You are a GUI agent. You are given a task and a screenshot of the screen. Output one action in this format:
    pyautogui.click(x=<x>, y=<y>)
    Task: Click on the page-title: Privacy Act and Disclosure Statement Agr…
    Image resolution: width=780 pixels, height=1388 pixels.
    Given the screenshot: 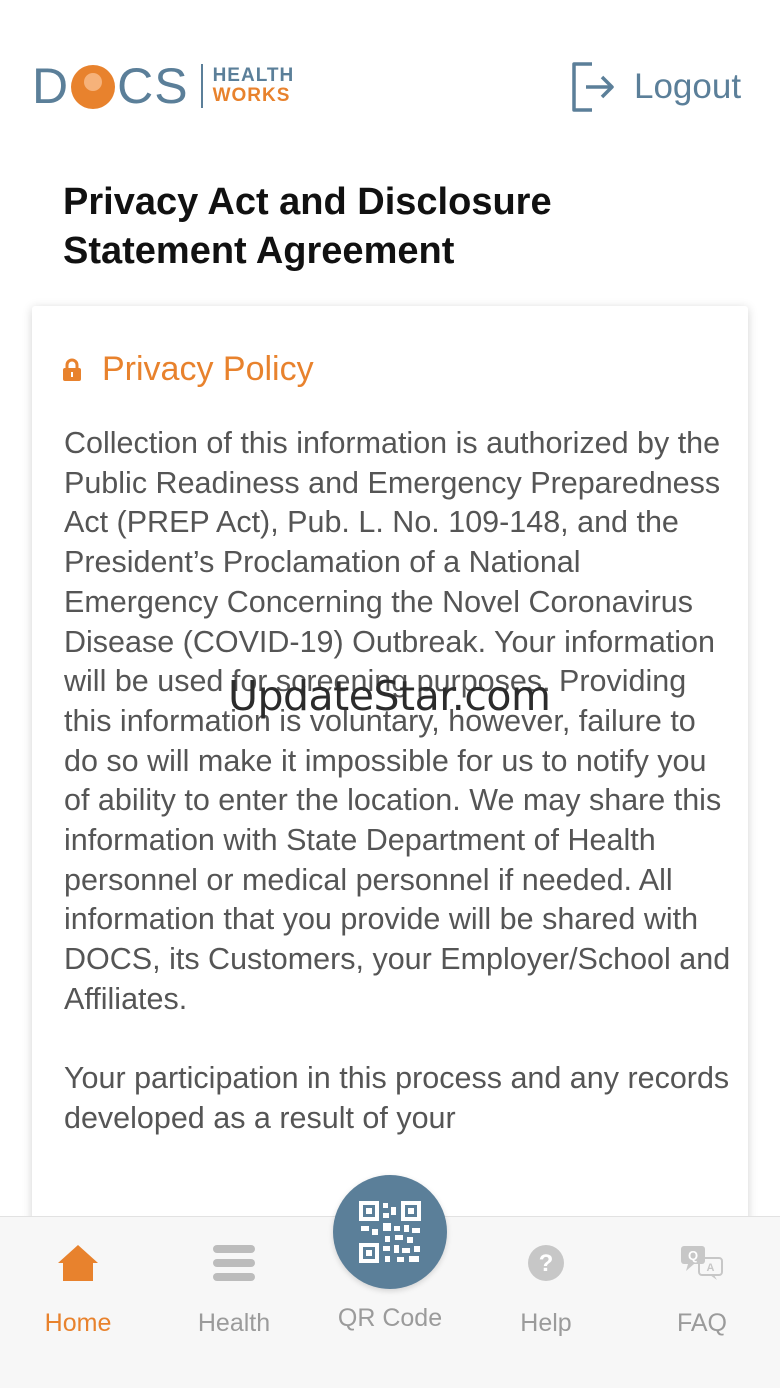 What is the action you would take?
    pyautogui.click(x=307, y=226)
    